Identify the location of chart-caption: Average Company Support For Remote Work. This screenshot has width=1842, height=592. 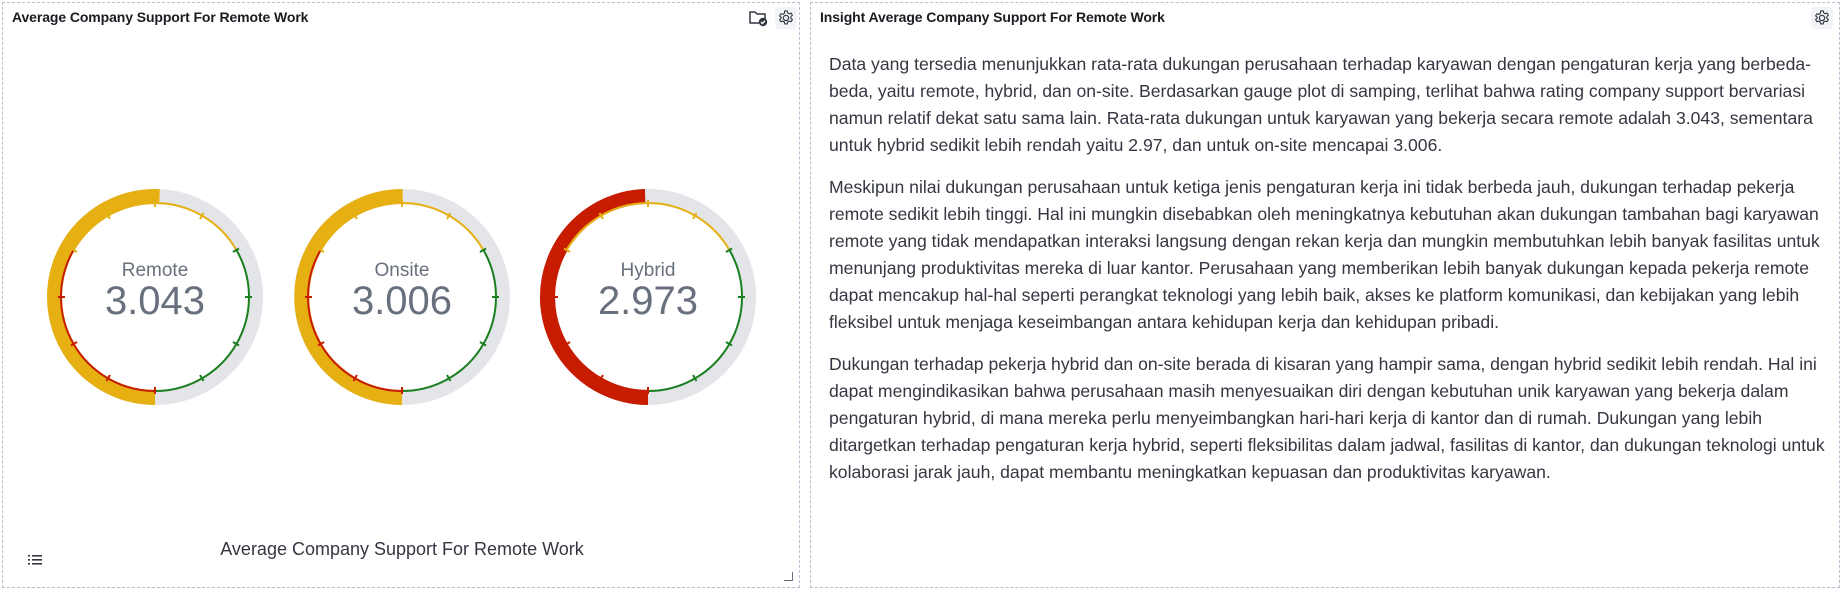
(402, 549).